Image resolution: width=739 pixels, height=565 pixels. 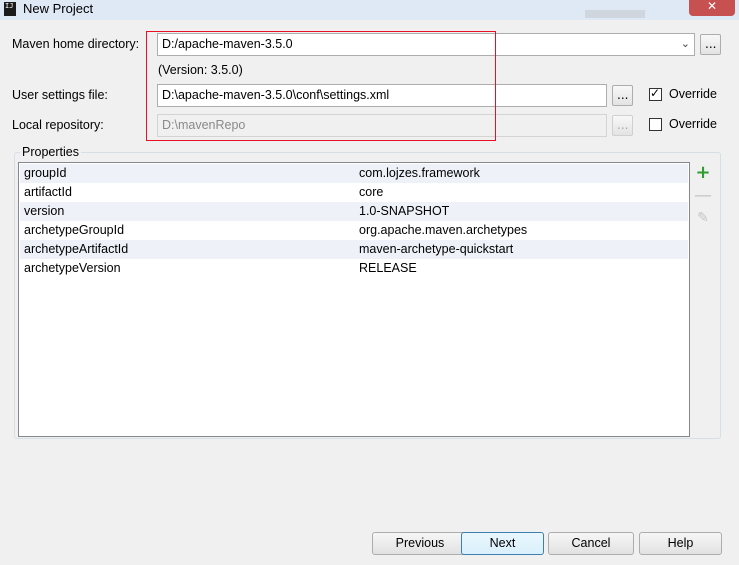 I want to click on help-button: Help, so click(x=680, y=543).